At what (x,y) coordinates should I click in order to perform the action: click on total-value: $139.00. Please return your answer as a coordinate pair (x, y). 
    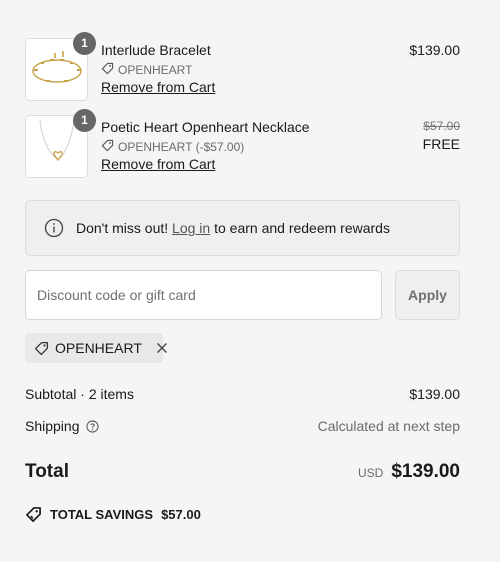
    Looking at the image, I should click on (425, 471).